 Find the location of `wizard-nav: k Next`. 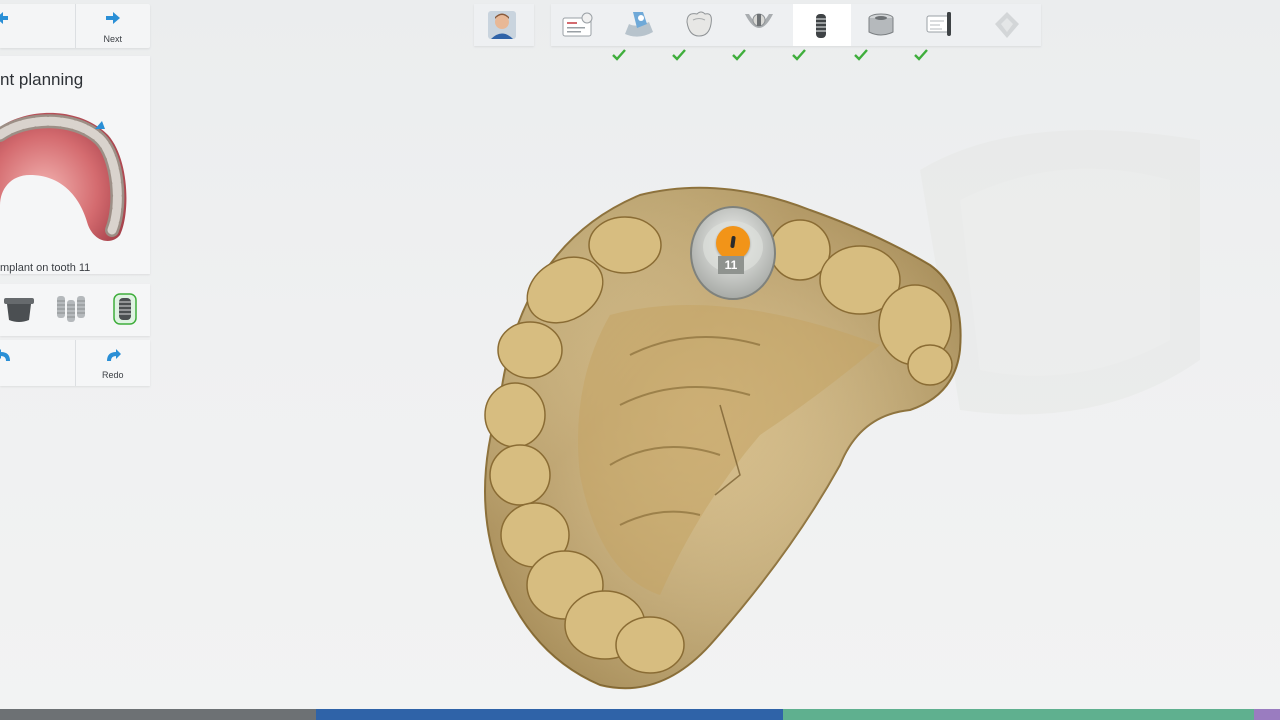

wizard-nav: k Next is located at coordinates (75, 26).